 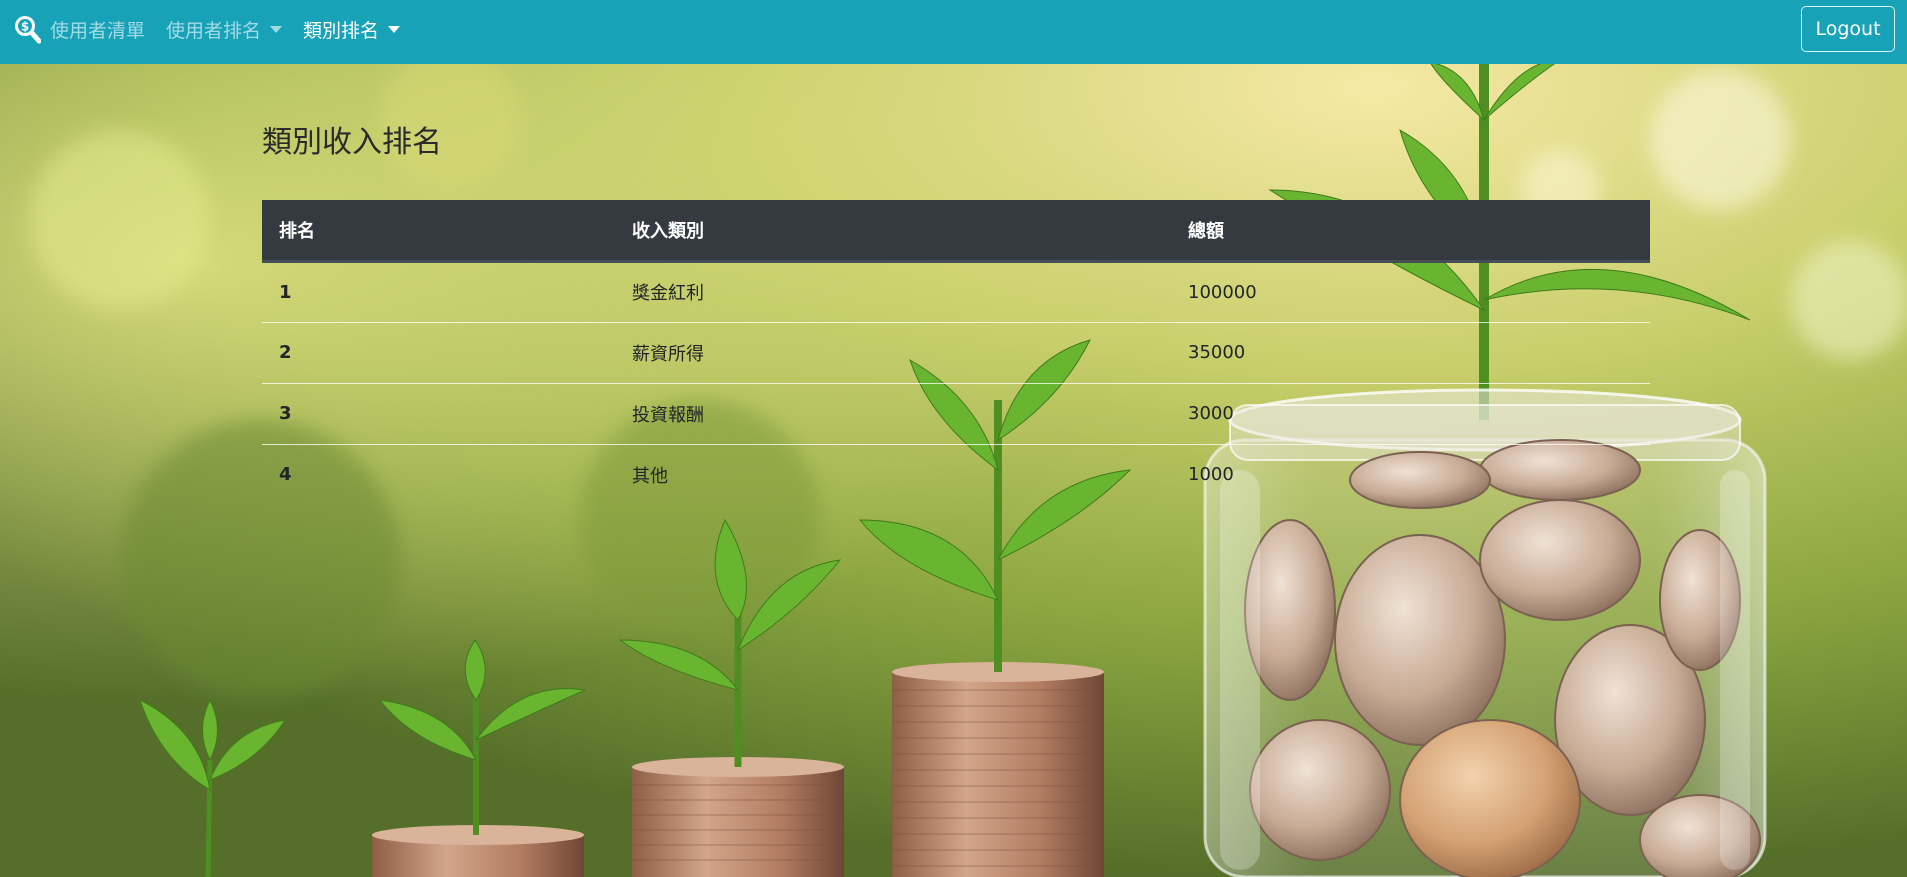 I want to click on rank-cell: 3, so click(x=438, y=414).